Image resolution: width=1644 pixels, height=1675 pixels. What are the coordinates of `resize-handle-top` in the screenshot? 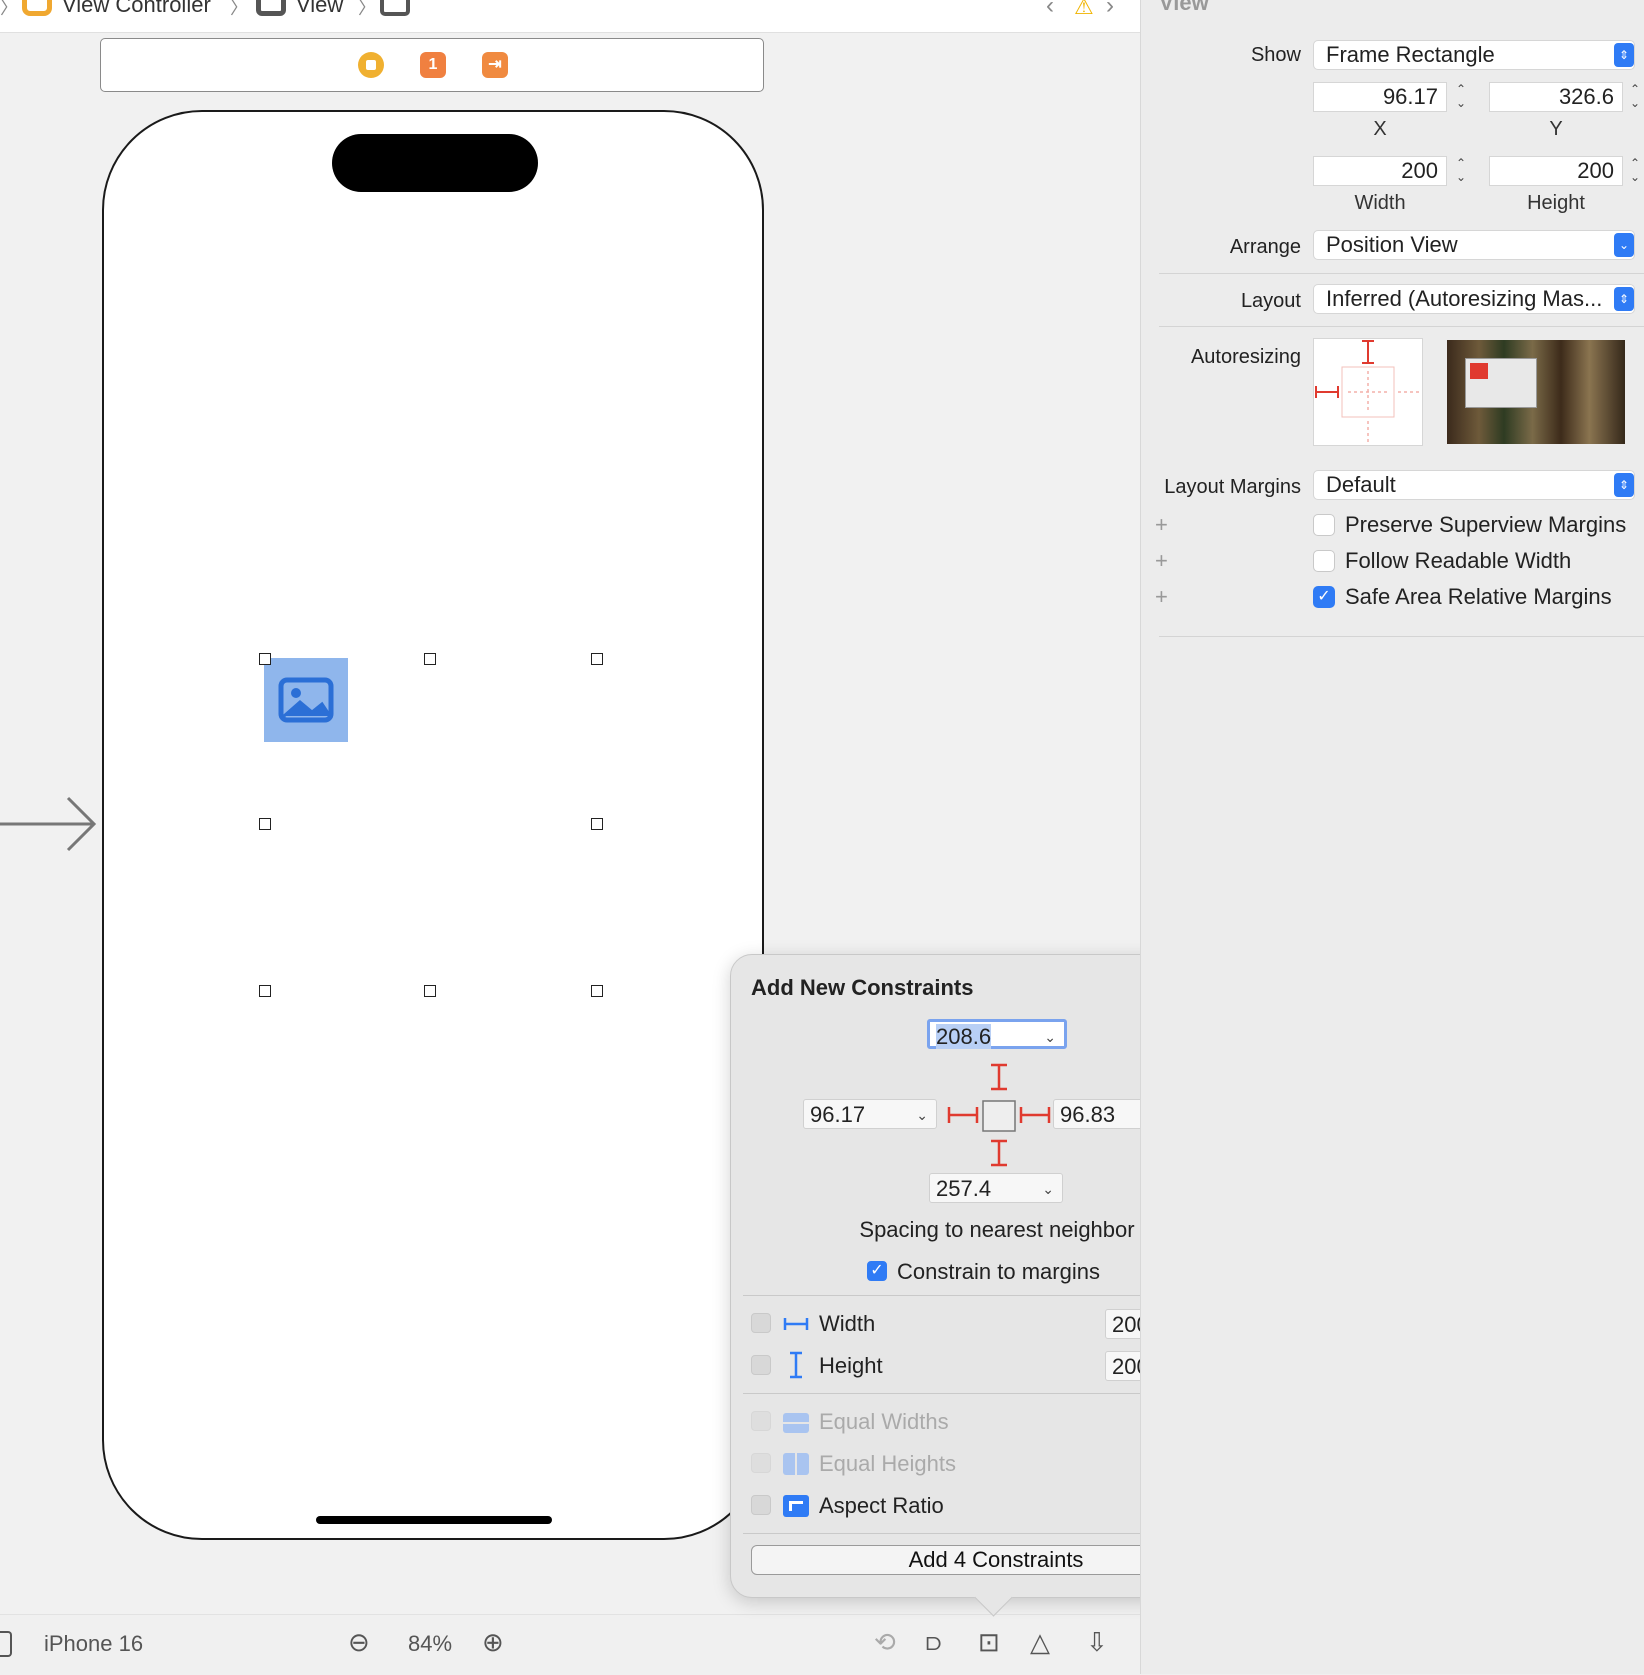 It's located at (430, 659).